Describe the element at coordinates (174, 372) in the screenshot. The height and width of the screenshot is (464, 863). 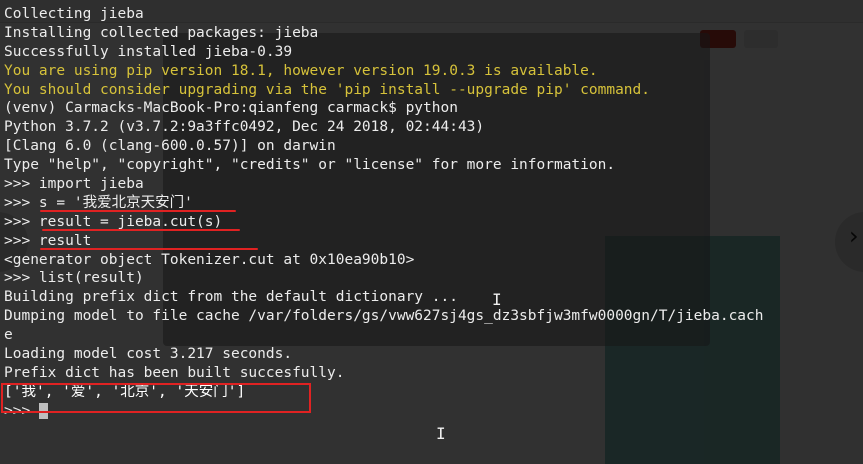
I see `terminal-line: Prefix dict has been built succesfully.` at that location.